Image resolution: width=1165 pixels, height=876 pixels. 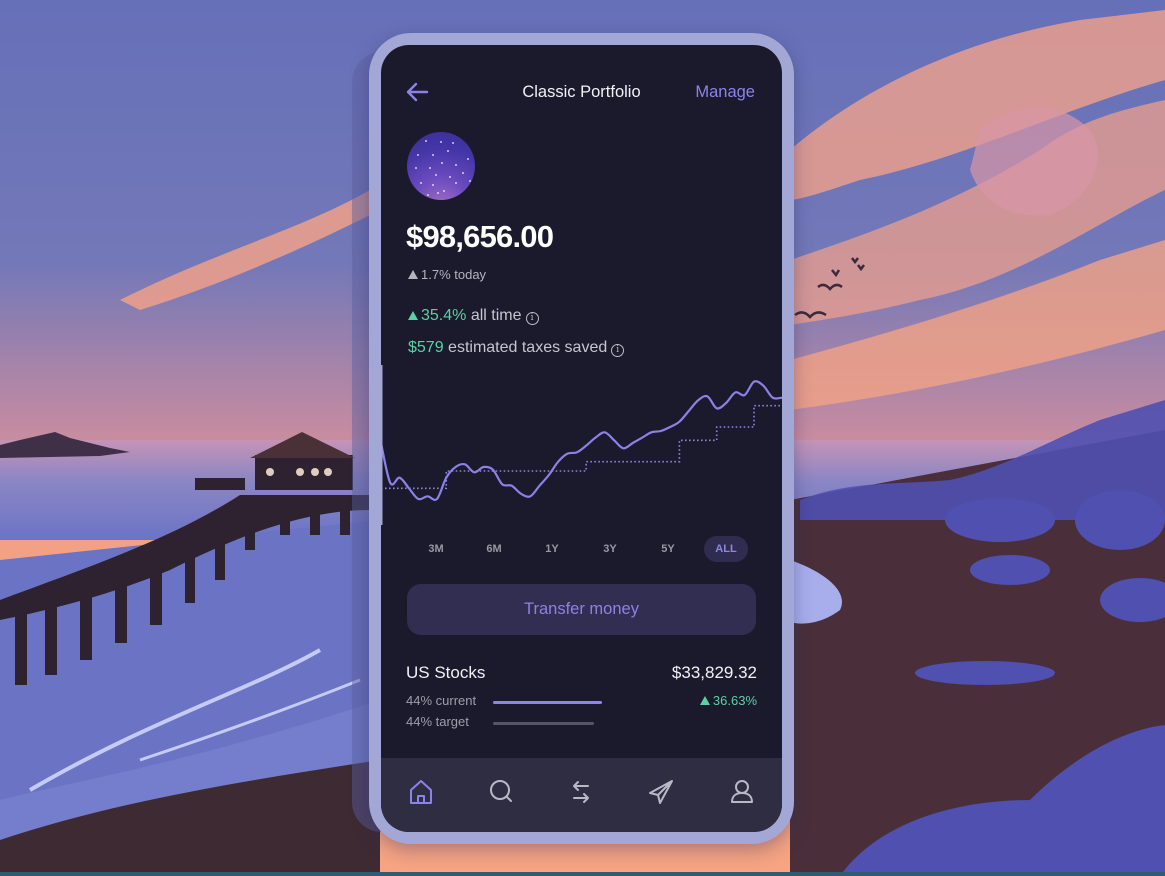 I want to click on taxes-saved: $579 estimated taxes saved i, so click(x=516, y=348).